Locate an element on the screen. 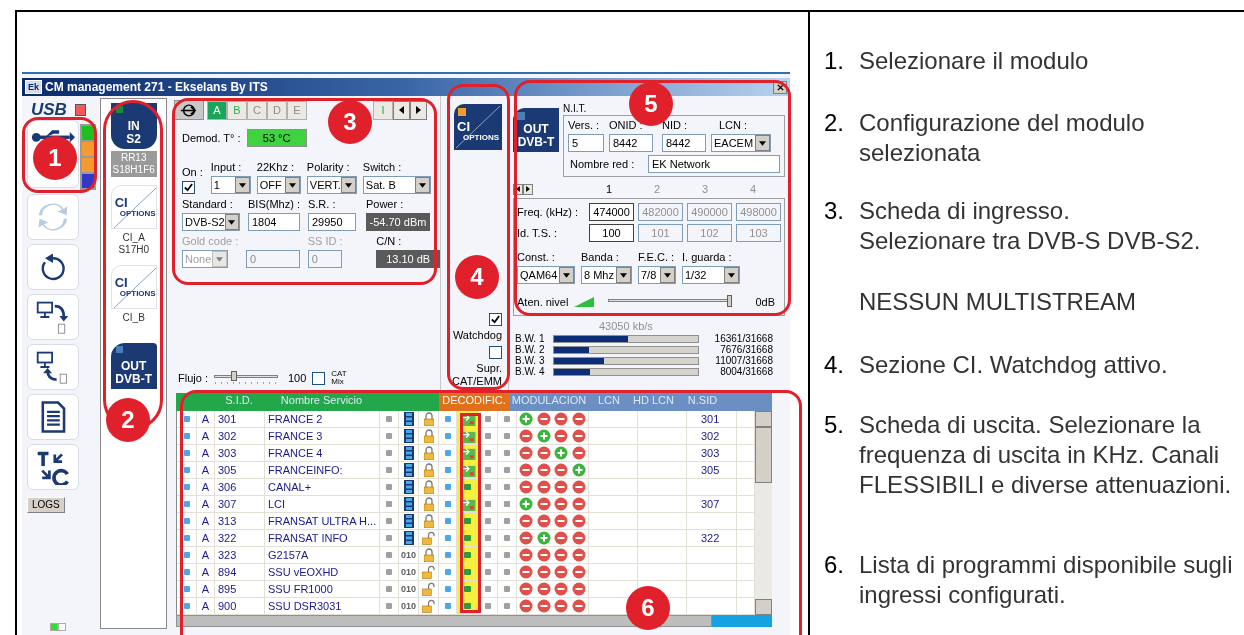  ci-options-button: CI OPTIONS is located at coordinates (478, 127).